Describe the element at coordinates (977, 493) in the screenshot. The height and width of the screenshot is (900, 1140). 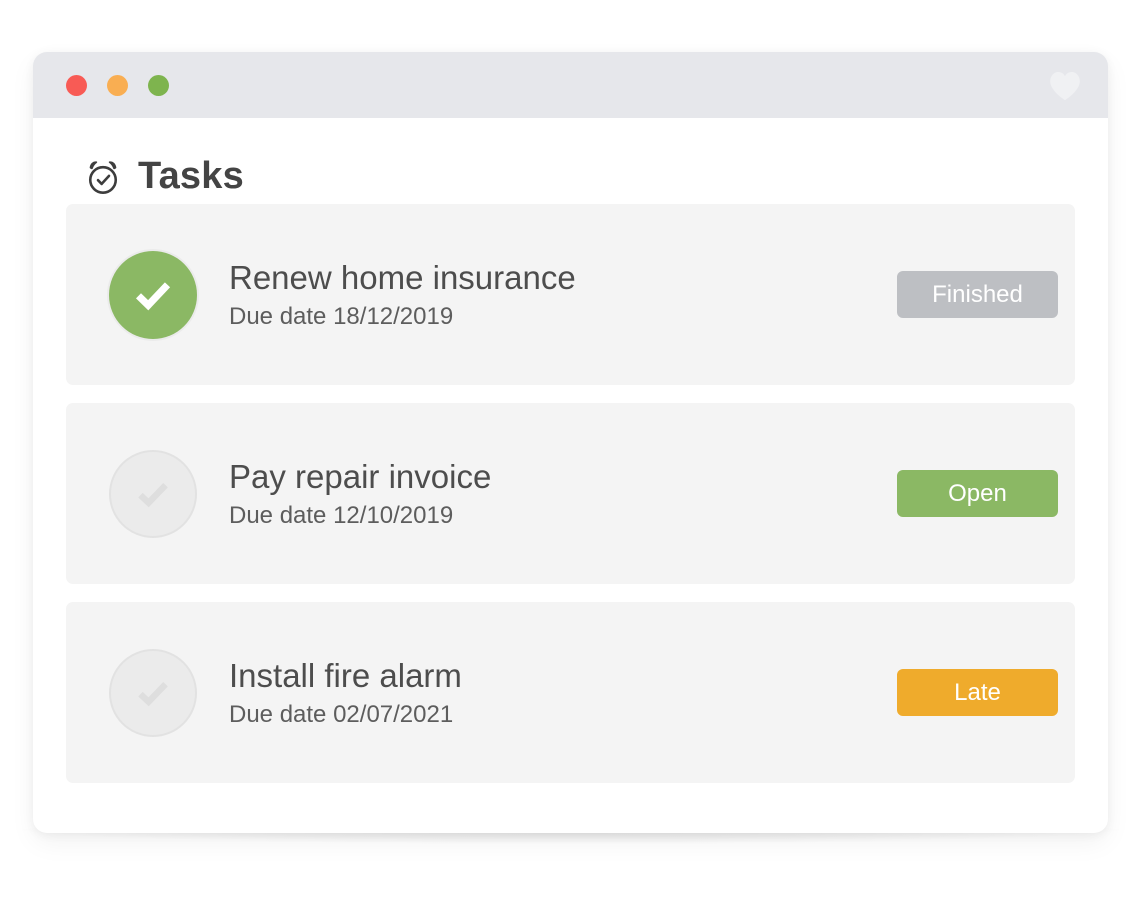
I see `status-badge: Open` at that location.